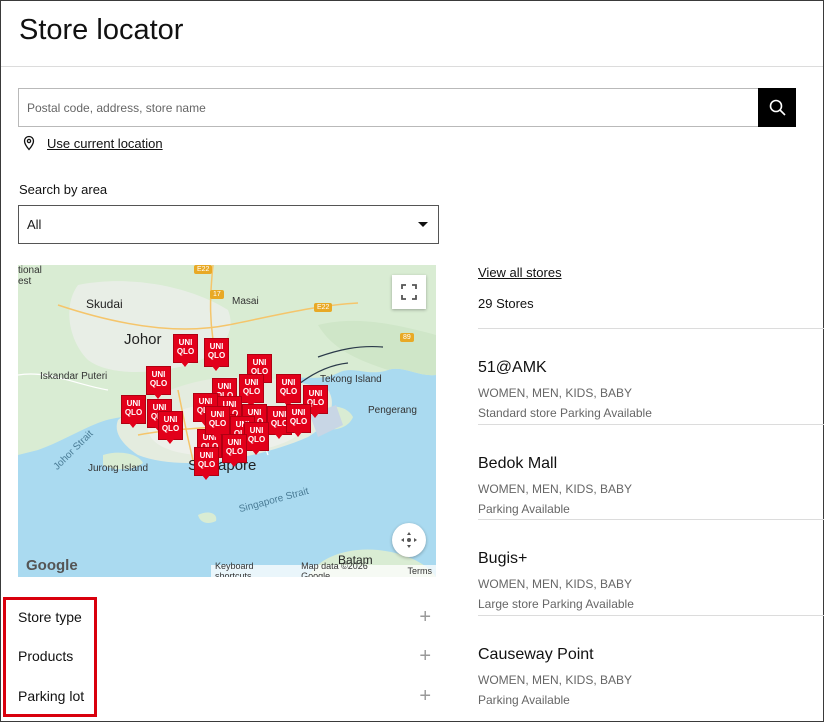 This screenshot has height=722, width=824. Describe the element at coordinates (29, 143) in the screenshot. I see `location-pin-icon` at that location.